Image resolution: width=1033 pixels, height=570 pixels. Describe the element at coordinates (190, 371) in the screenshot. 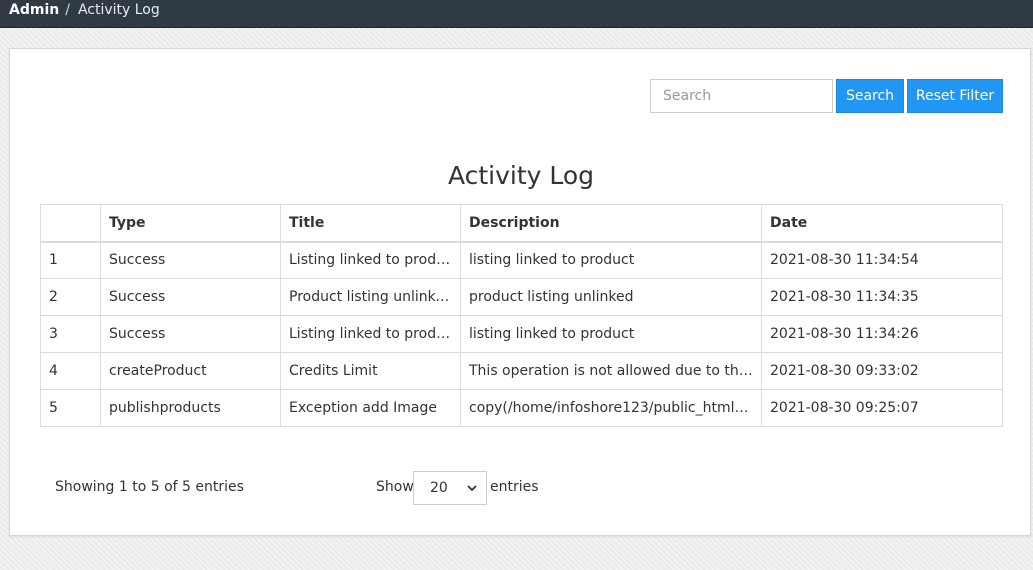

I see `row-type: createProduct` at that location.